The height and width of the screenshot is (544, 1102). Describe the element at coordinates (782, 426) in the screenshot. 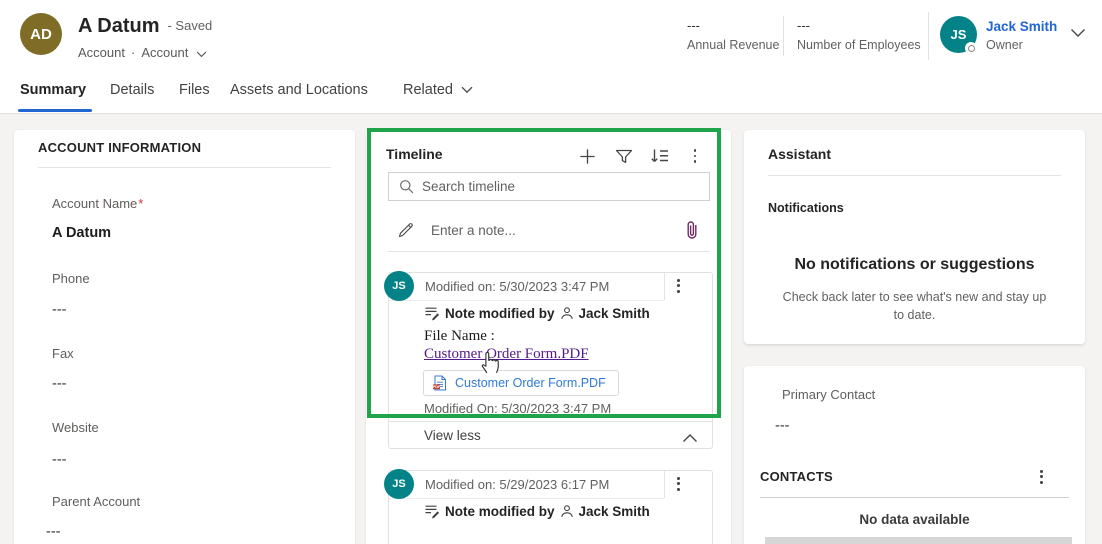

I see `primary-contact-value: ---` at that location.